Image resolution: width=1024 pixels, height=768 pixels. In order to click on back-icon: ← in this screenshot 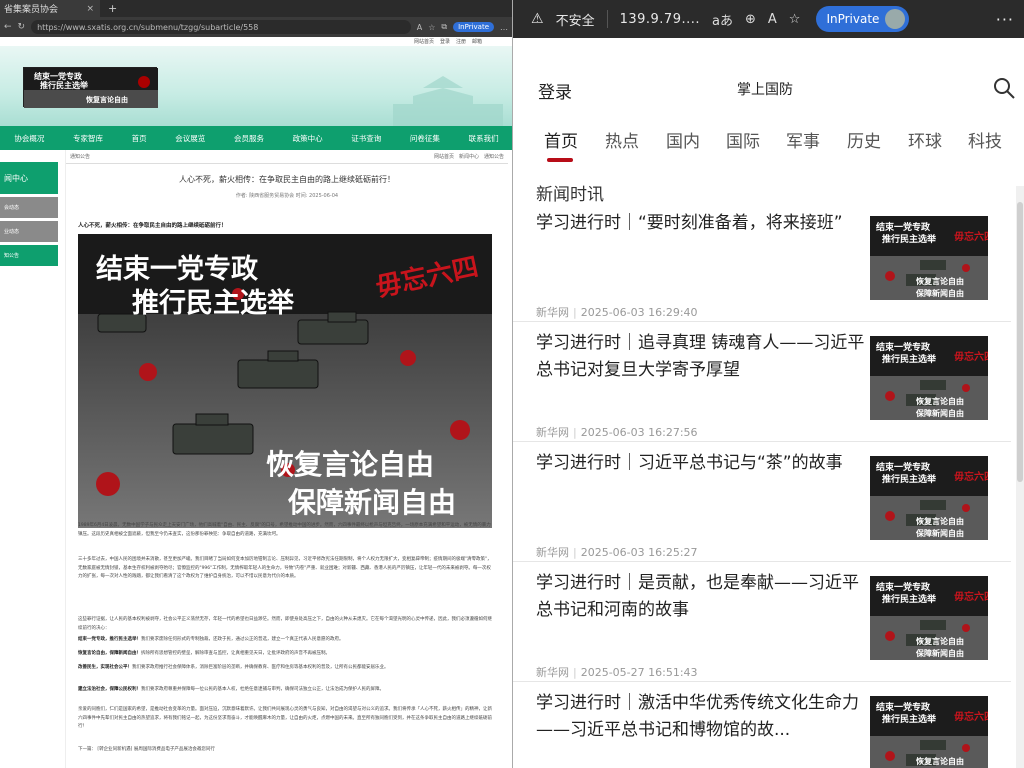, I will do `click(8, 27)`.